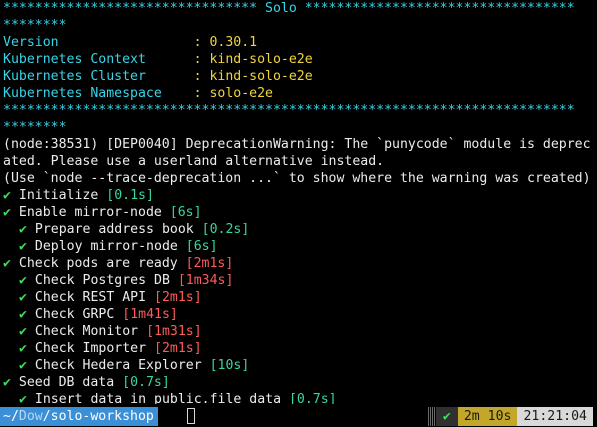 This screenshot has width=597, height=427. Describe the element at coordinates (110, 246) in the screenshot. I see `task-label: Deploy mirror-node` at that location.